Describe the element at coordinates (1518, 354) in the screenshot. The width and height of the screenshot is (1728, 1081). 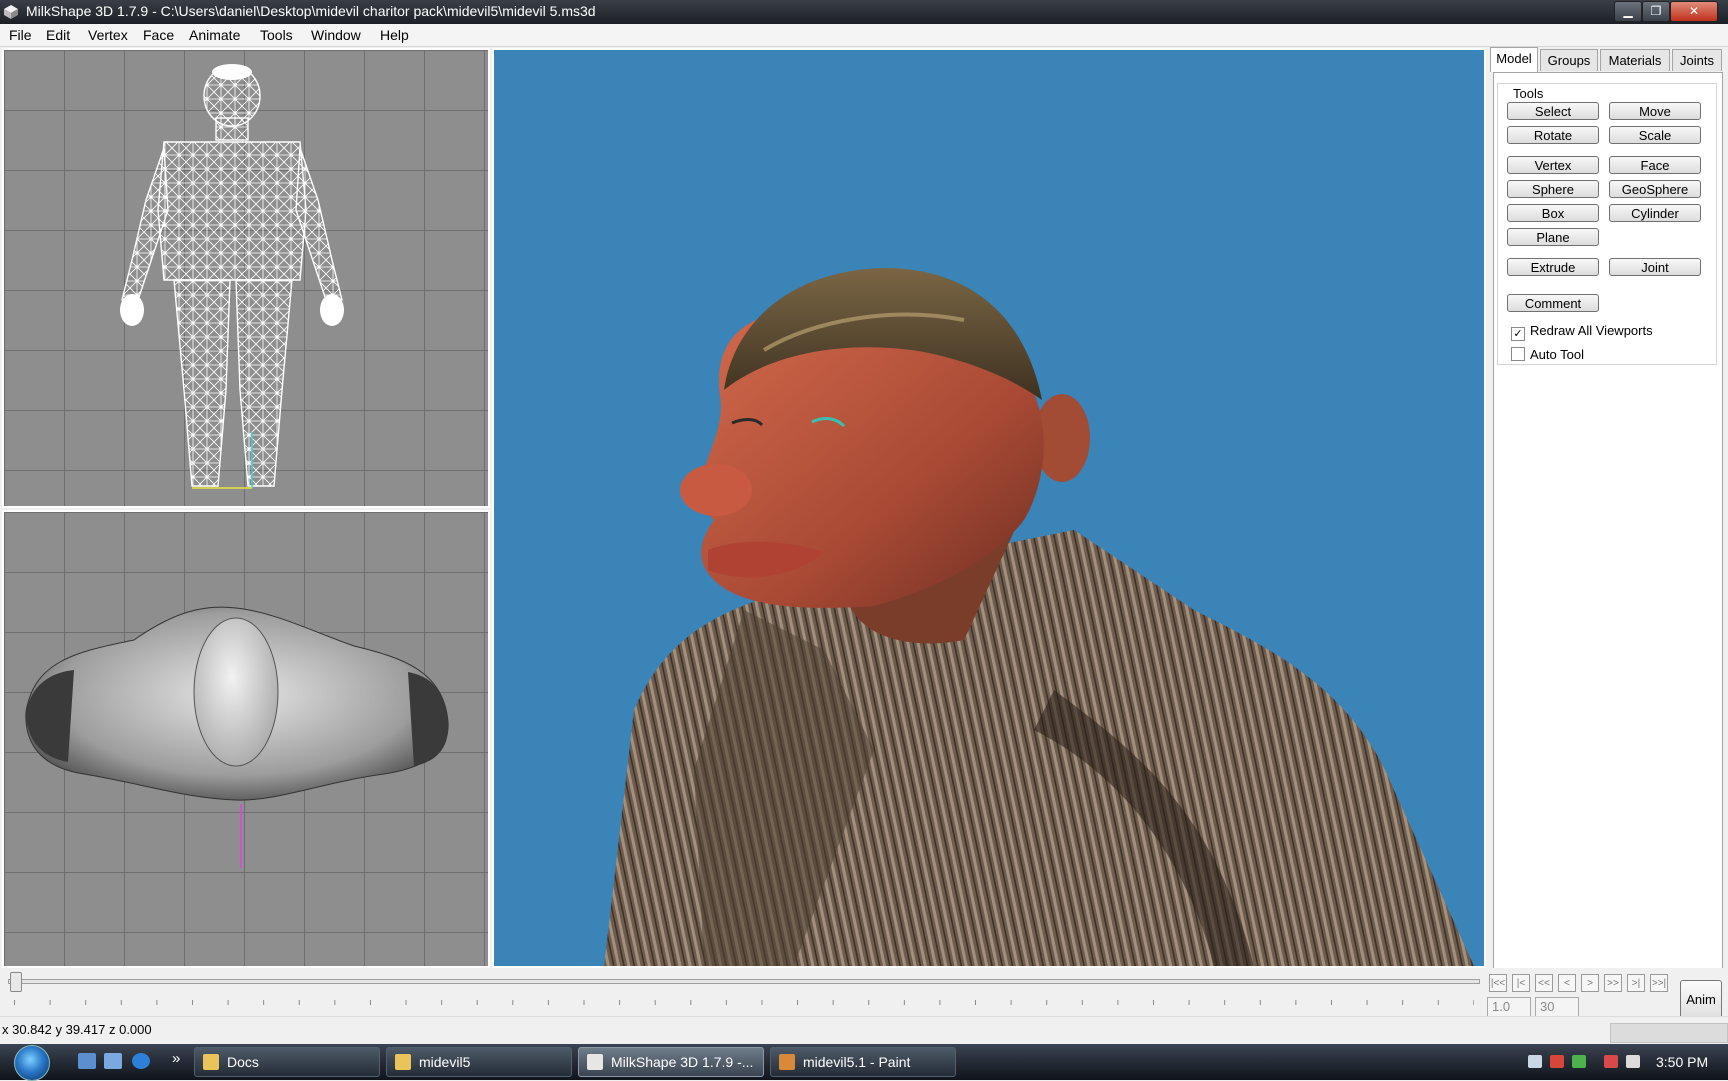
I see `auto-tool-checkbox` at that location.